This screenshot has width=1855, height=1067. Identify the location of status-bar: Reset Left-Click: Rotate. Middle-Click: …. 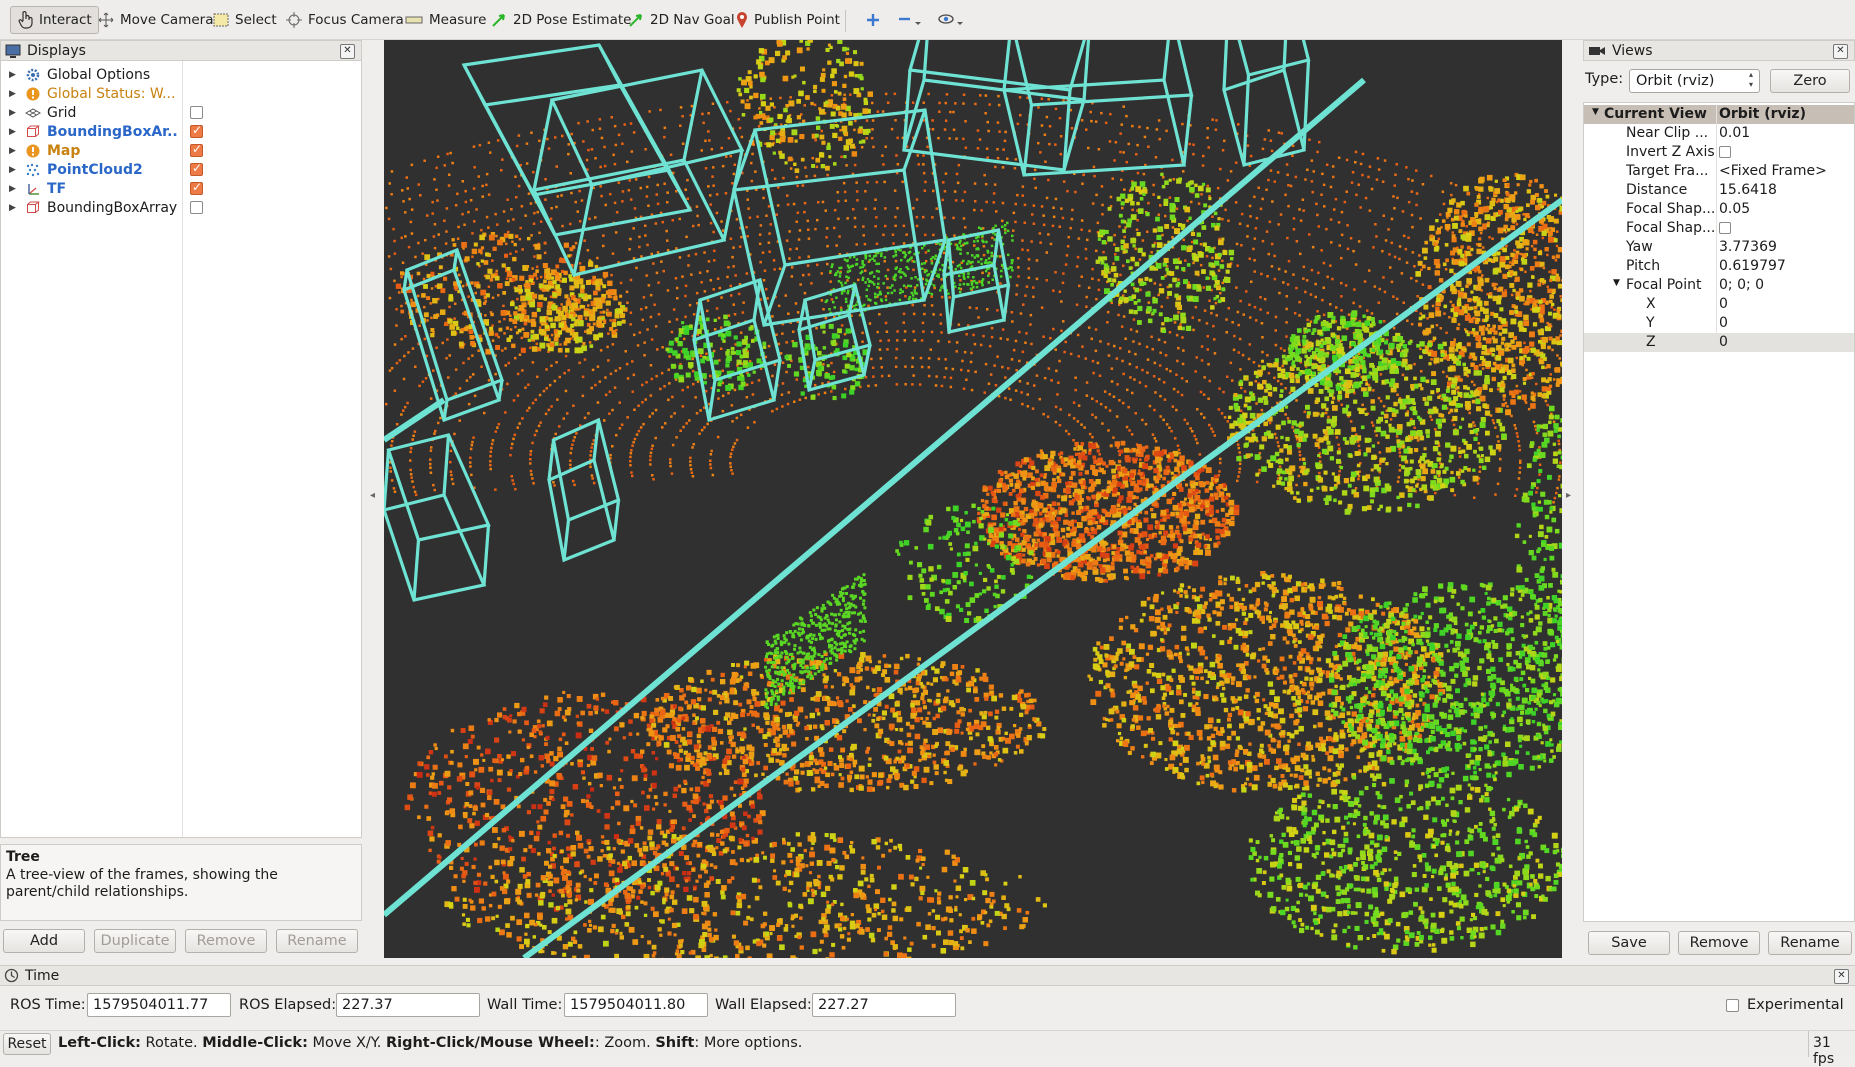
(927, 1043).